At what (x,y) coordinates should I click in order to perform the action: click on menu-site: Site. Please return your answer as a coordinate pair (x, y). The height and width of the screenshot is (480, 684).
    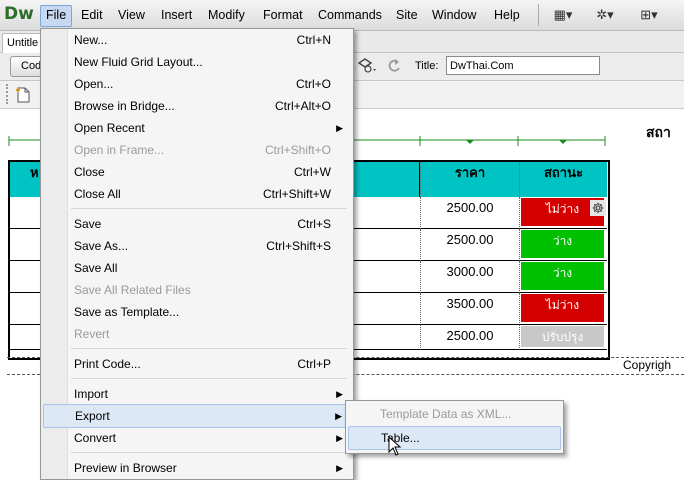
    Looking at the image, I should click on (407, 15).